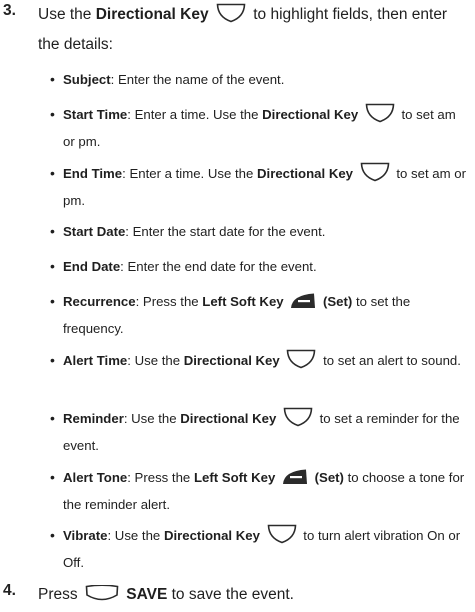 This screenshot has width=475, height=612. I want to click on field-name: Recurrence, so click(99, 301).